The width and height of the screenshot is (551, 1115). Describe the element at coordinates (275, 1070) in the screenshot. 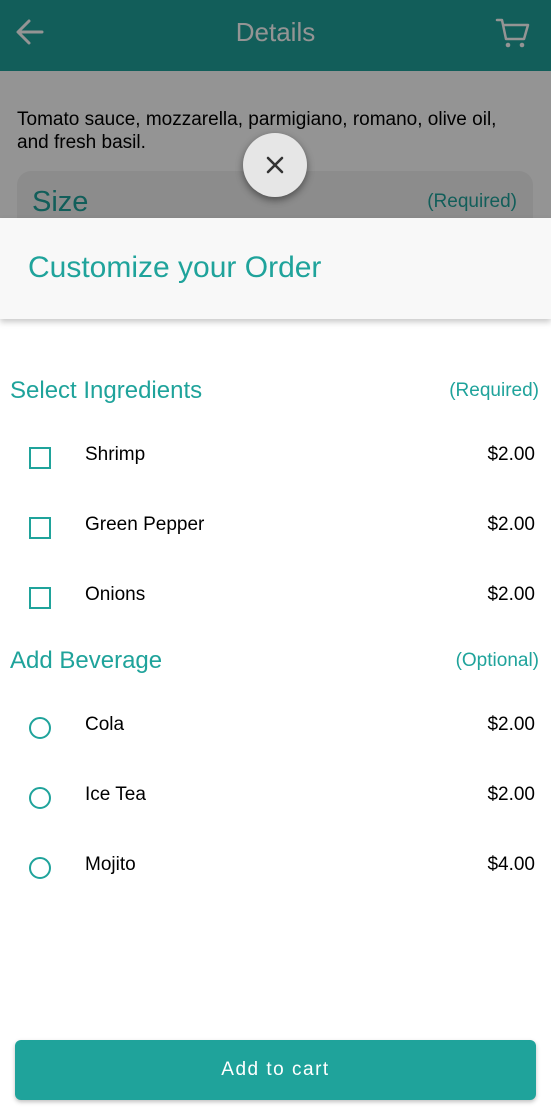

I see `add-to-cart-button: Add to cart` at that location.